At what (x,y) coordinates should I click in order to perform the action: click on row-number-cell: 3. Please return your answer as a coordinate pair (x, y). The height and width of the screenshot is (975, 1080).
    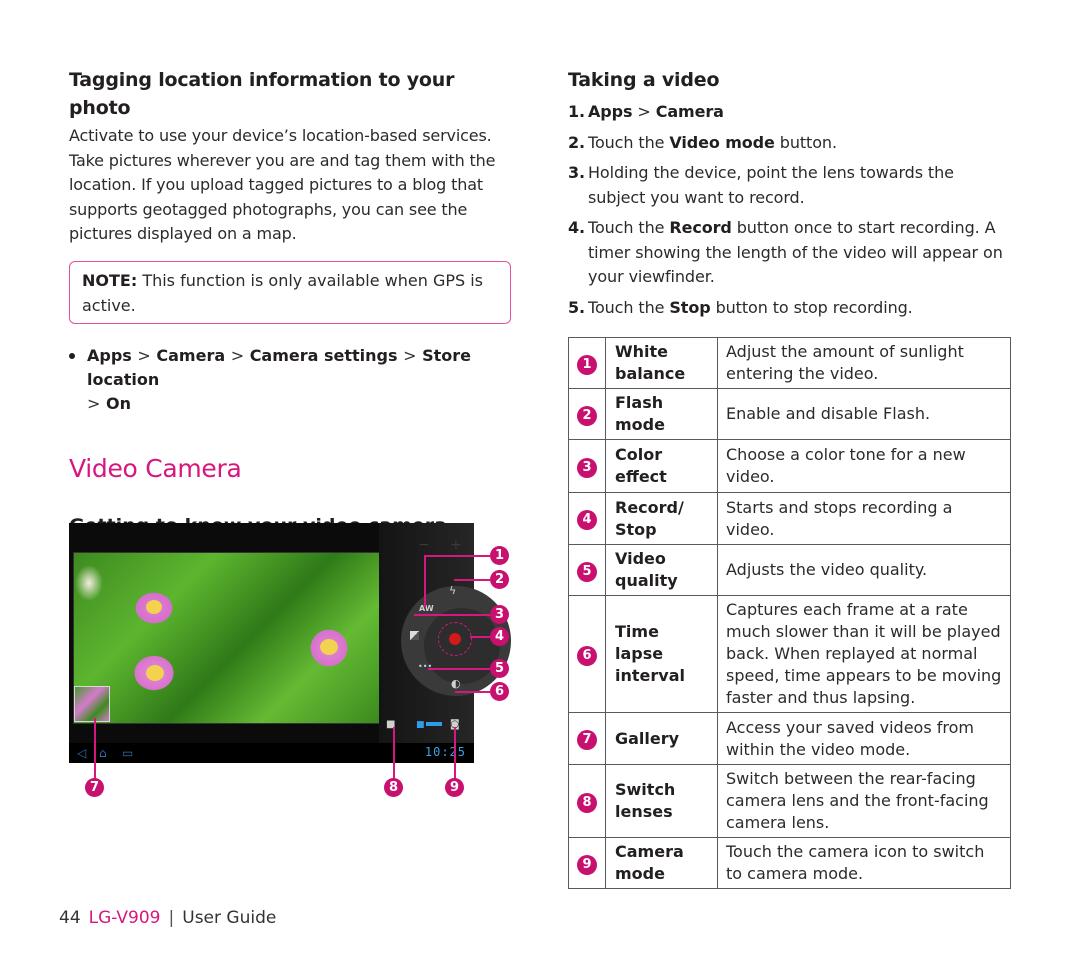
    Looking at the image, I should click on (587, 466).